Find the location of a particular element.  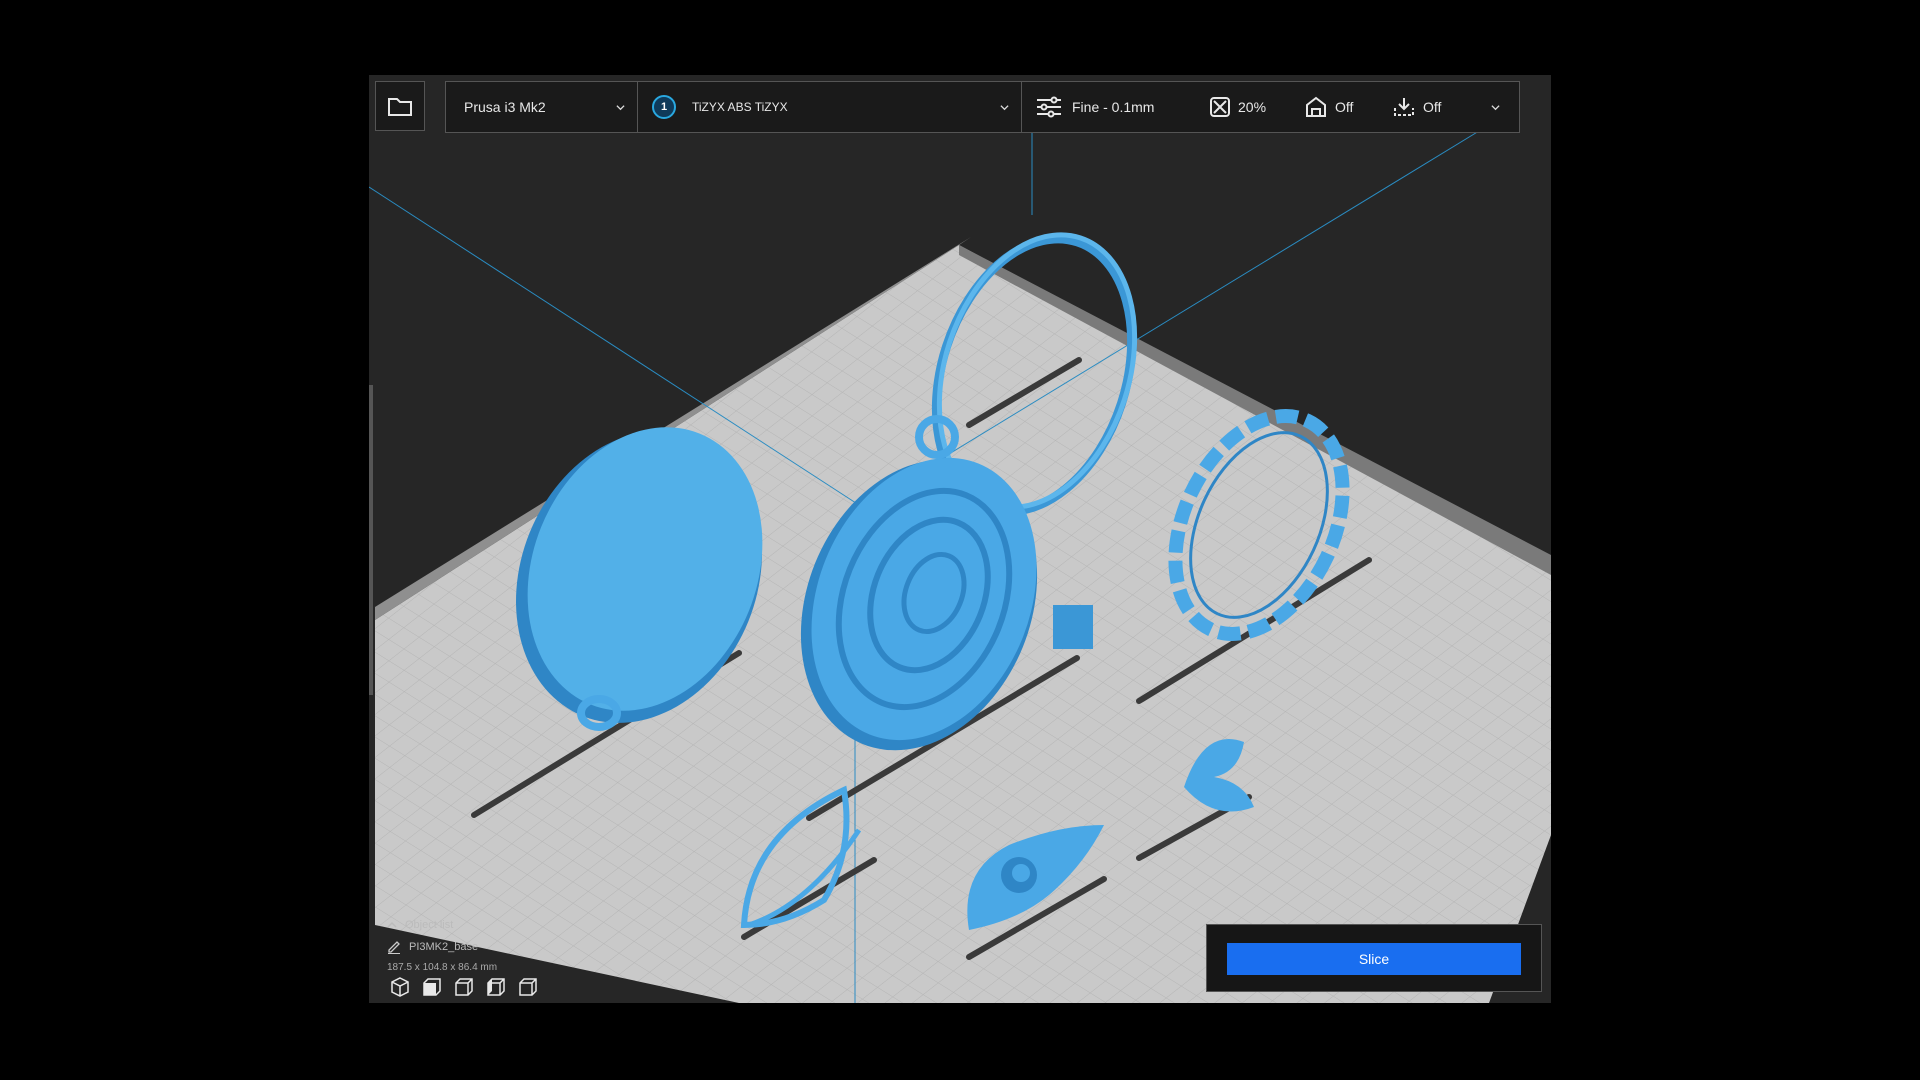

material-label: TiZYX ABS TiZYX is located at coordinates (740, 107).